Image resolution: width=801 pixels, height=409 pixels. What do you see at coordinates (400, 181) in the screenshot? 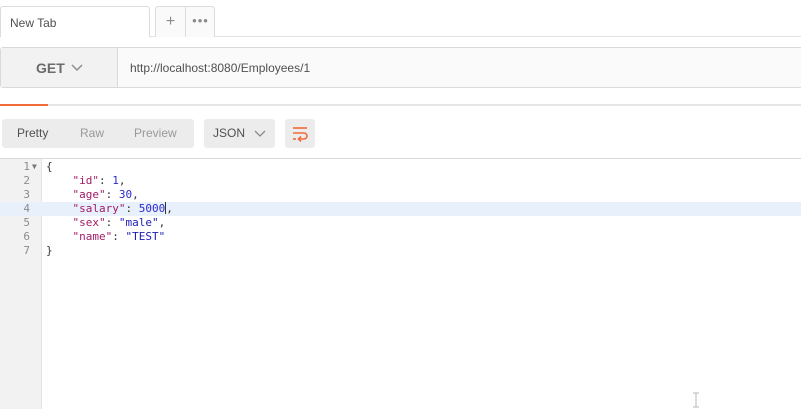
I see `code-line: 2 "id": 1,` at bounding box center [400, 181].